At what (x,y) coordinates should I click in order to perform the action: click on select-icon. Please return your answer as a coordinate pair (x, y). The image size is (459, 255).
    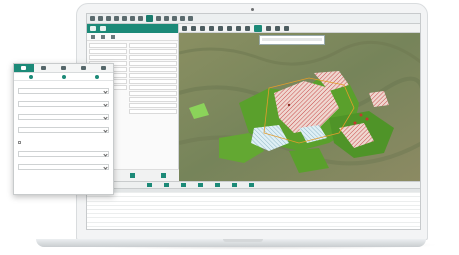
    Looking at the image, I should click on (184, 28).